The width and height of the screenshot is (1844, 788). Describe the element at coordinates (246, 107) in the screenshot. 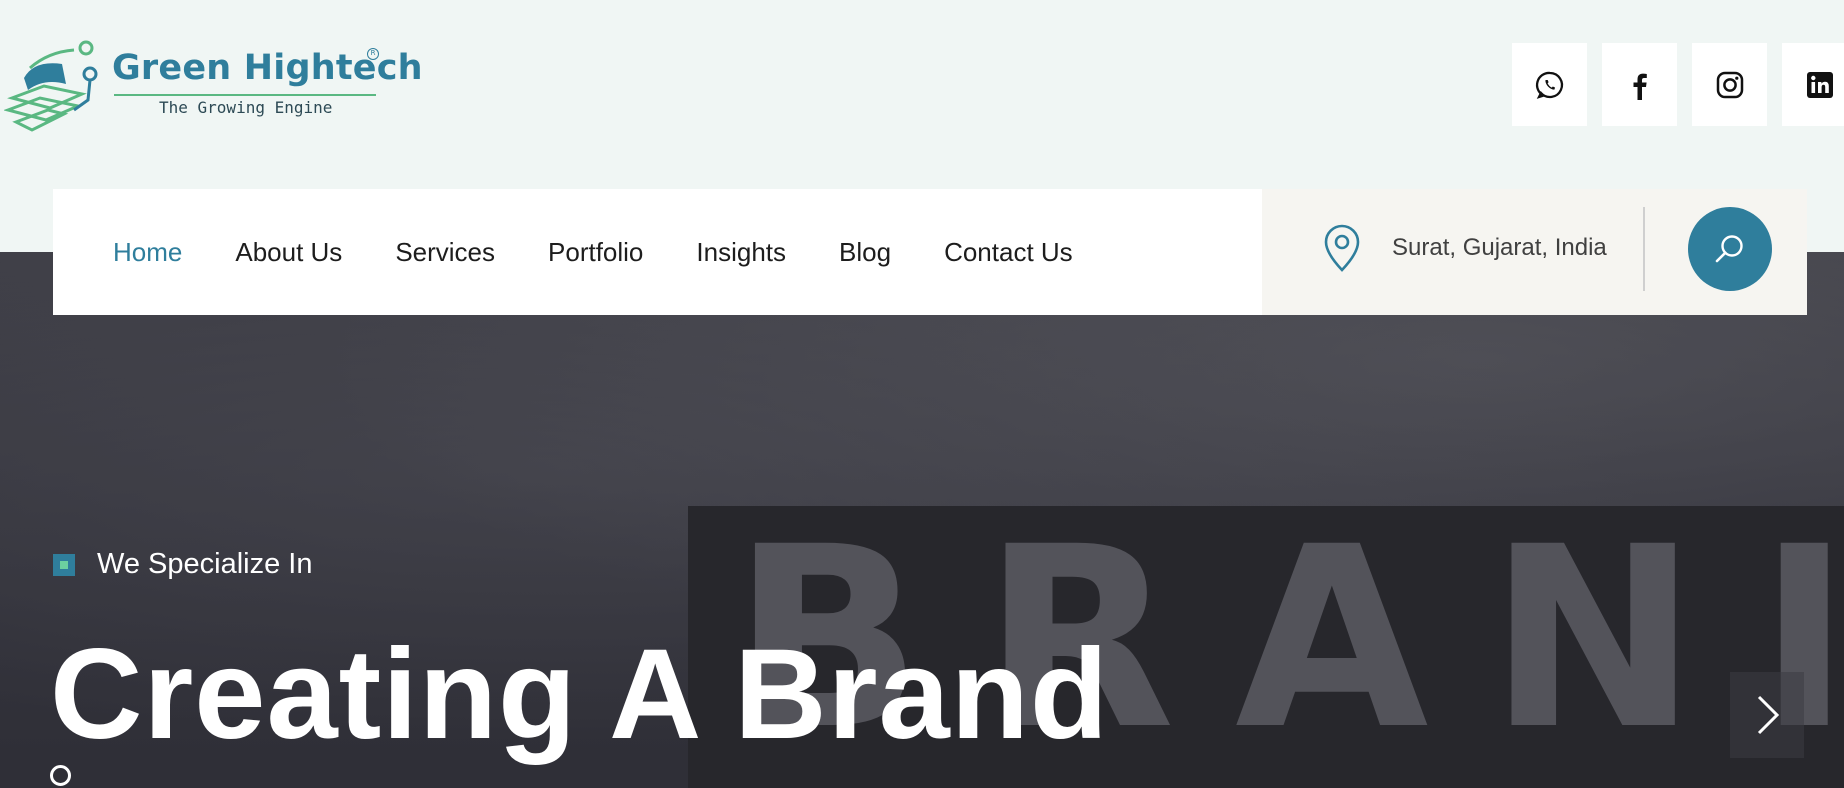

I see `logo-tagline: The Growing Engine` at that location.